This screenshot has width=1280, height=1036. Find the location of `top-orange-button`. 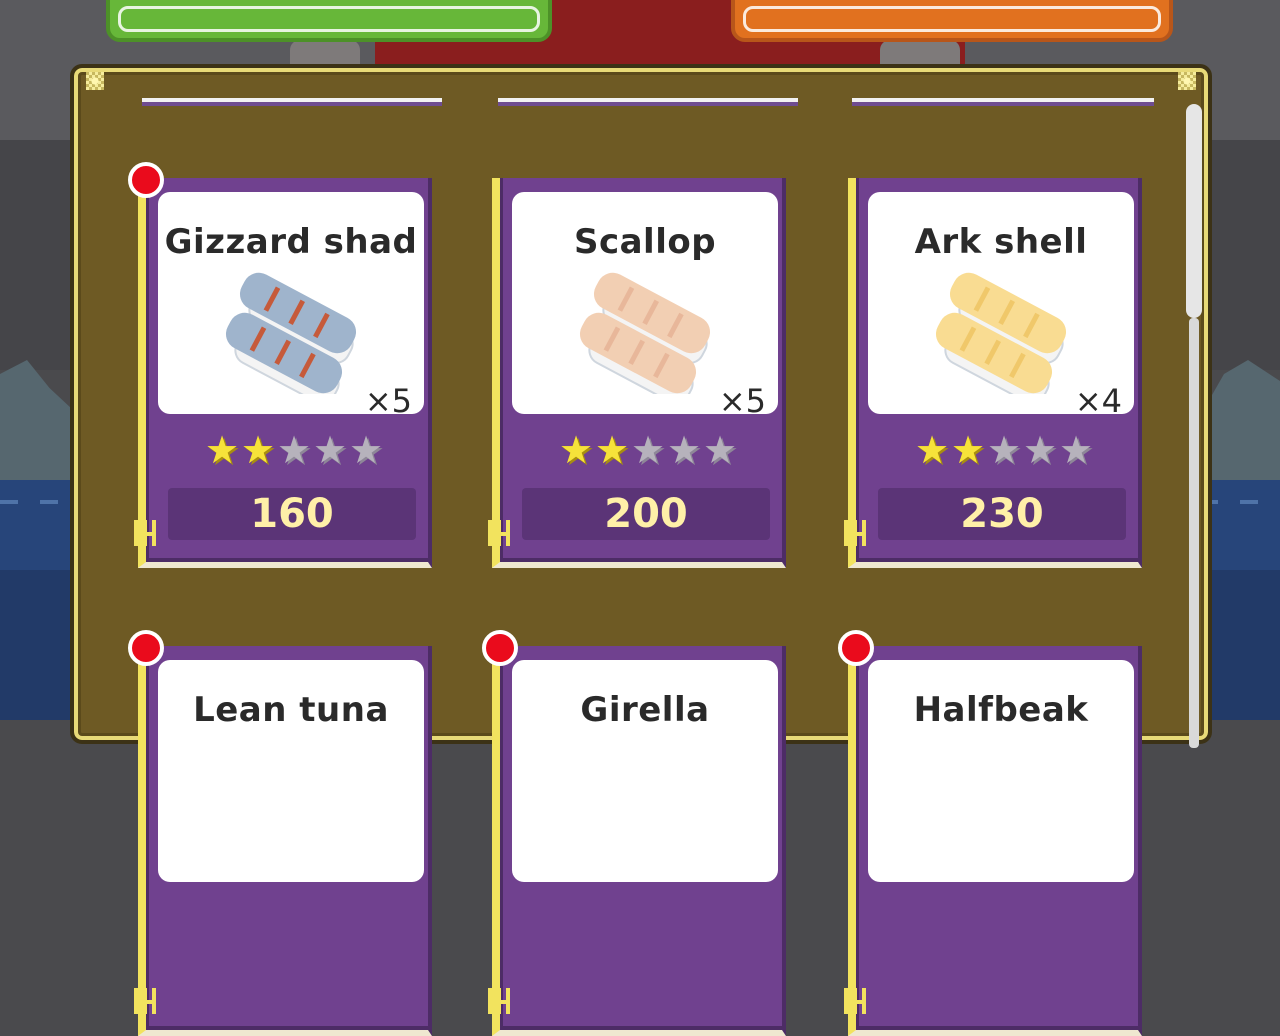

top-orange-button is located at coordinates (952, 21).